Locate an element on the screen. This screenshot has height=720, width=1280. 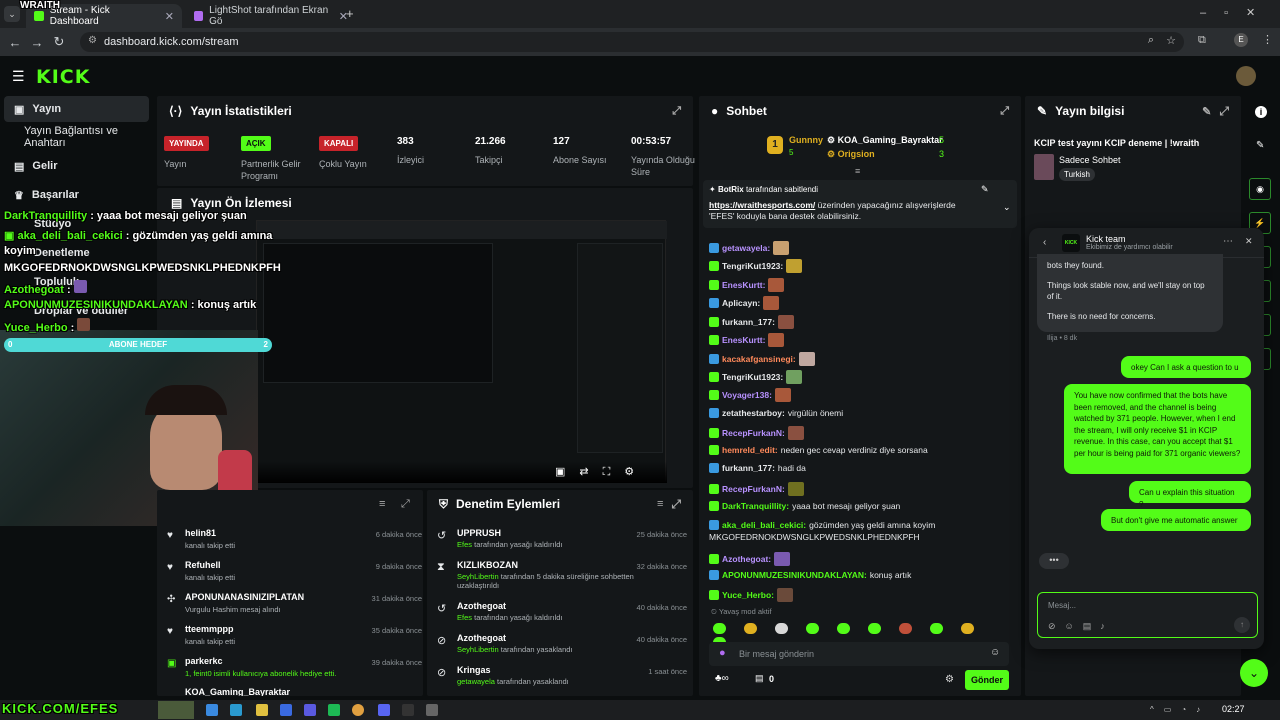
chrome-icon is located at coordinates (358, 710).